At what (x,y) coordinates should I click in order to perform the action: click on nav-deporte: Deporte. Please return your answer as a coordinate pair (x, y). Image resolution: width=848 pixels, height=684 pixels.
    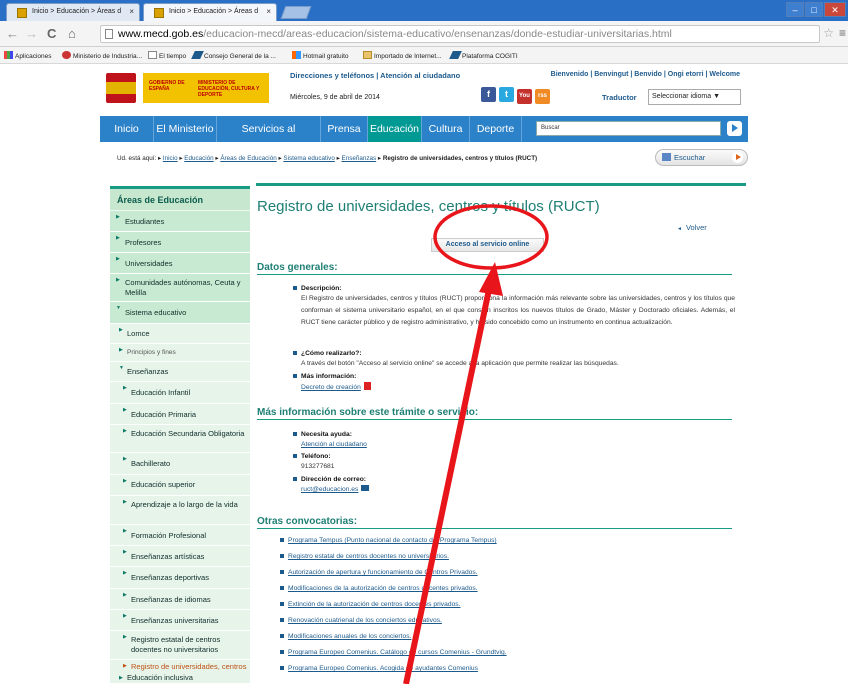
    Looking at the image, I should click on (496, 129).